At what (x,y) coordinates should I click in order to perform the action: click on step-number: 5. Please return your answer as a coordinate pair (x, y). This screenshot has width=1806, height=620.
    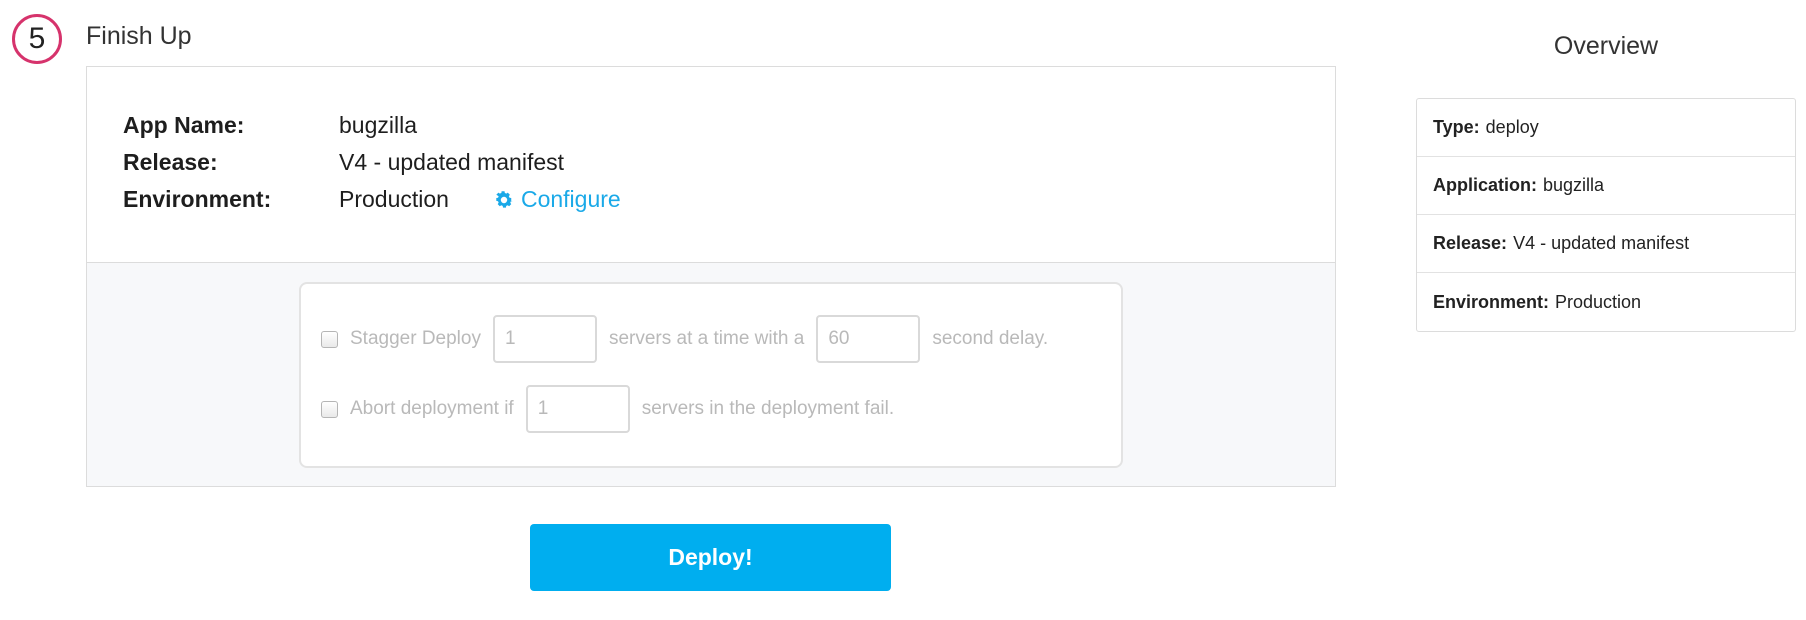
    Looking at the image, I should click on (37, 38).